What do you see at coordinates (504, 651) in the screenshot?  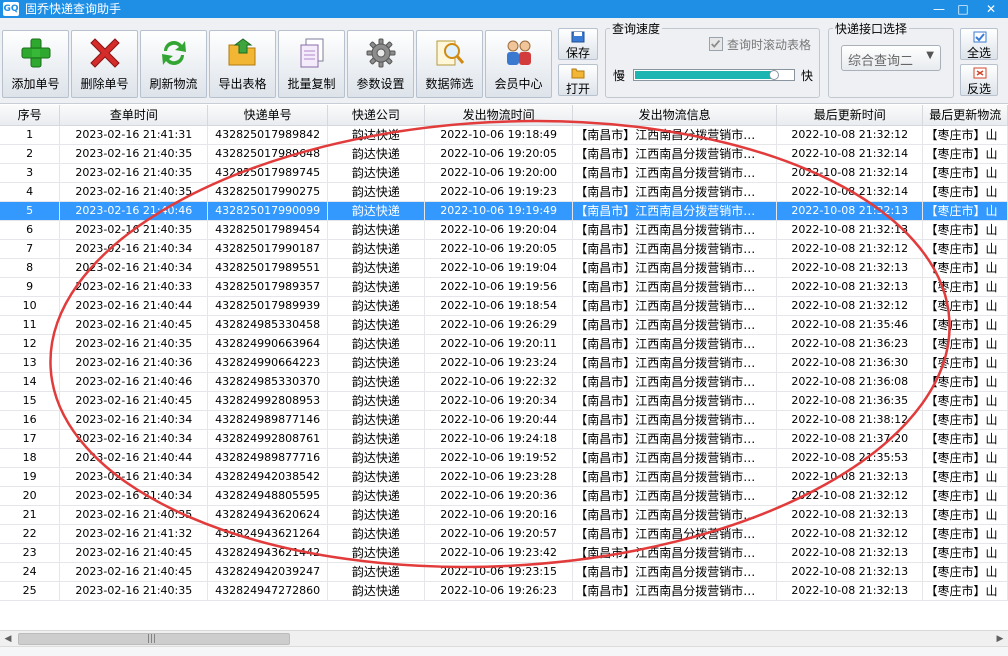 I see `status-bar` at bounding box center [504, 651].